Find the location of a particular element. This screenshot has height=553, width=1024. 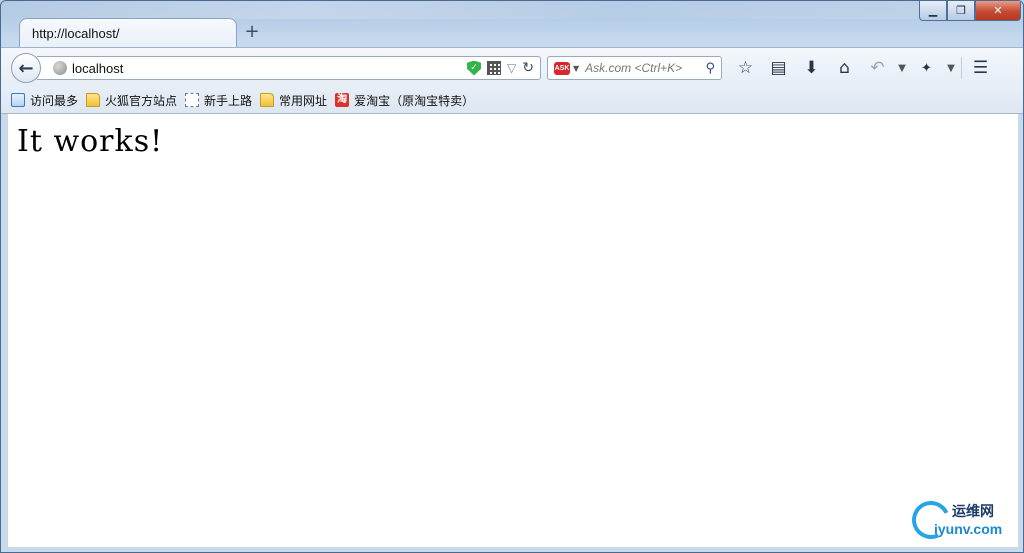

tab-title: http://localhost/ is located at coordinates (76, 33).